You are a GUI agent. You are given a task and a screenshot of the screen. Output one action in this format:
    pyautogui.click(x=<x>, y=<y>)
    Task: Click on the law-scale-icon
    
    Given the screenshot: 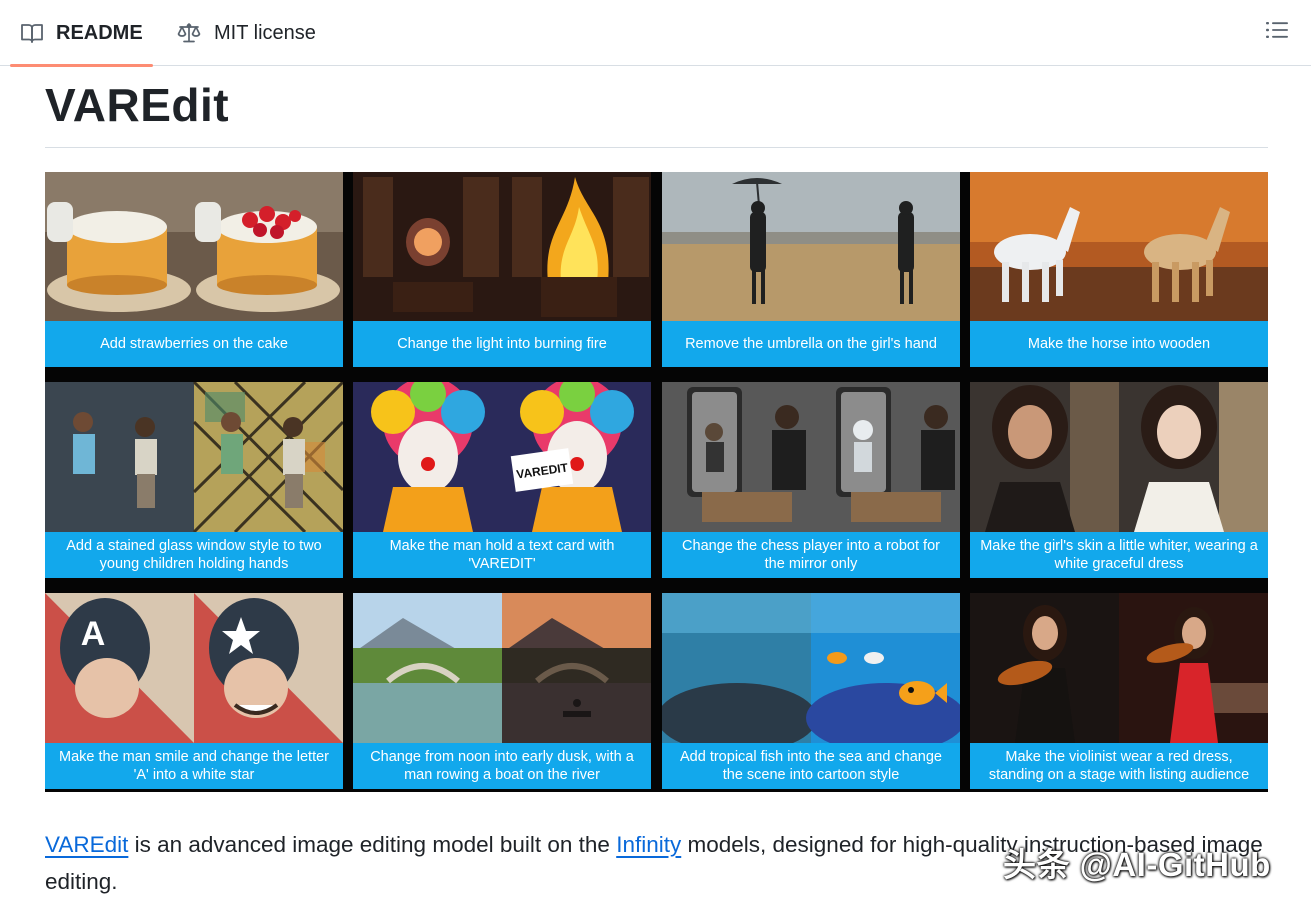 What is the action you would take?
    pyautogui.click(x=189, y=33)
    